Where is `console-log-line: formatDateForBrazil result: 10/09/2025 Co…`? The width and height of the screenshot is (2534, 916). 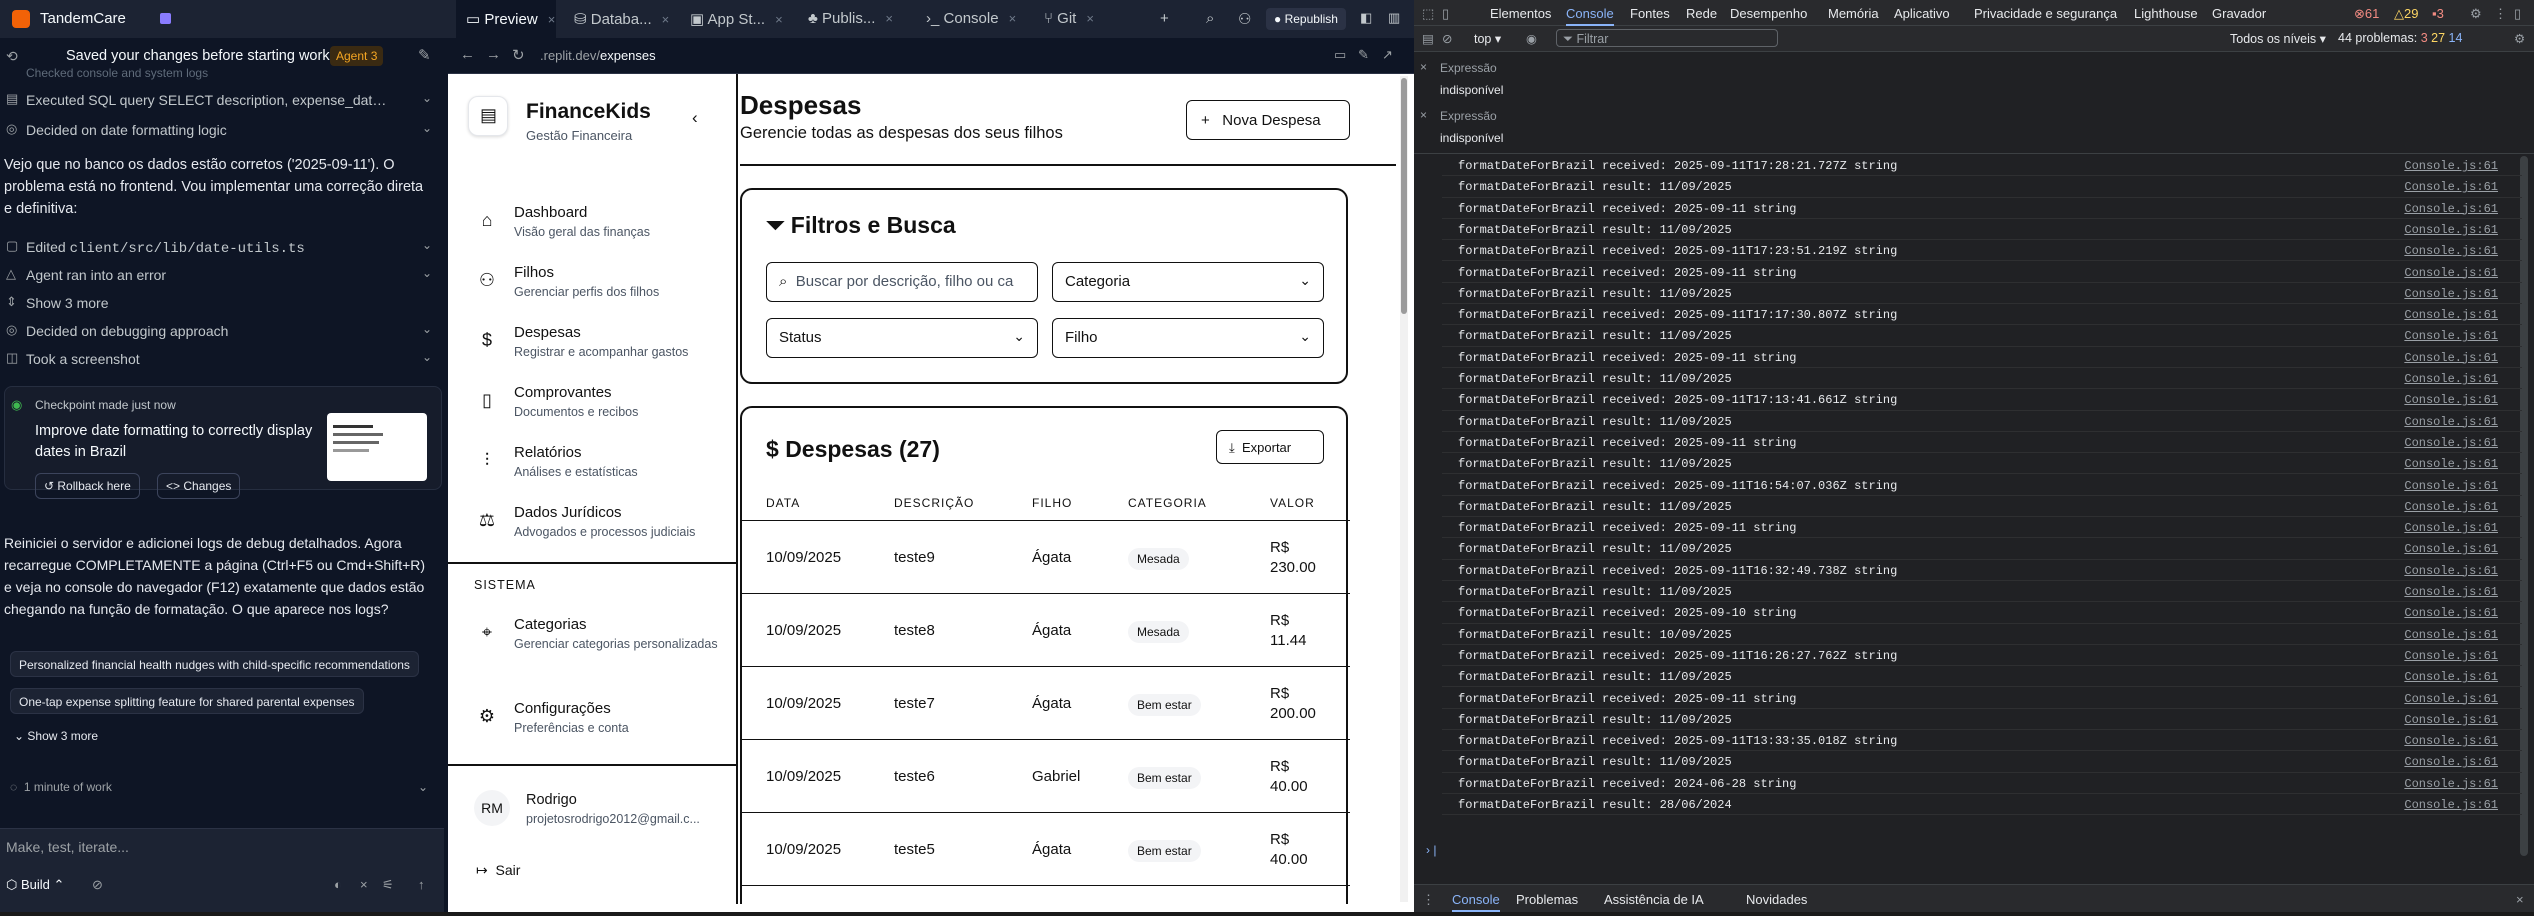 console-log-line: formatDateForBrazil result: 10/09/2025 Co… is located at coordinates (1982, 634).